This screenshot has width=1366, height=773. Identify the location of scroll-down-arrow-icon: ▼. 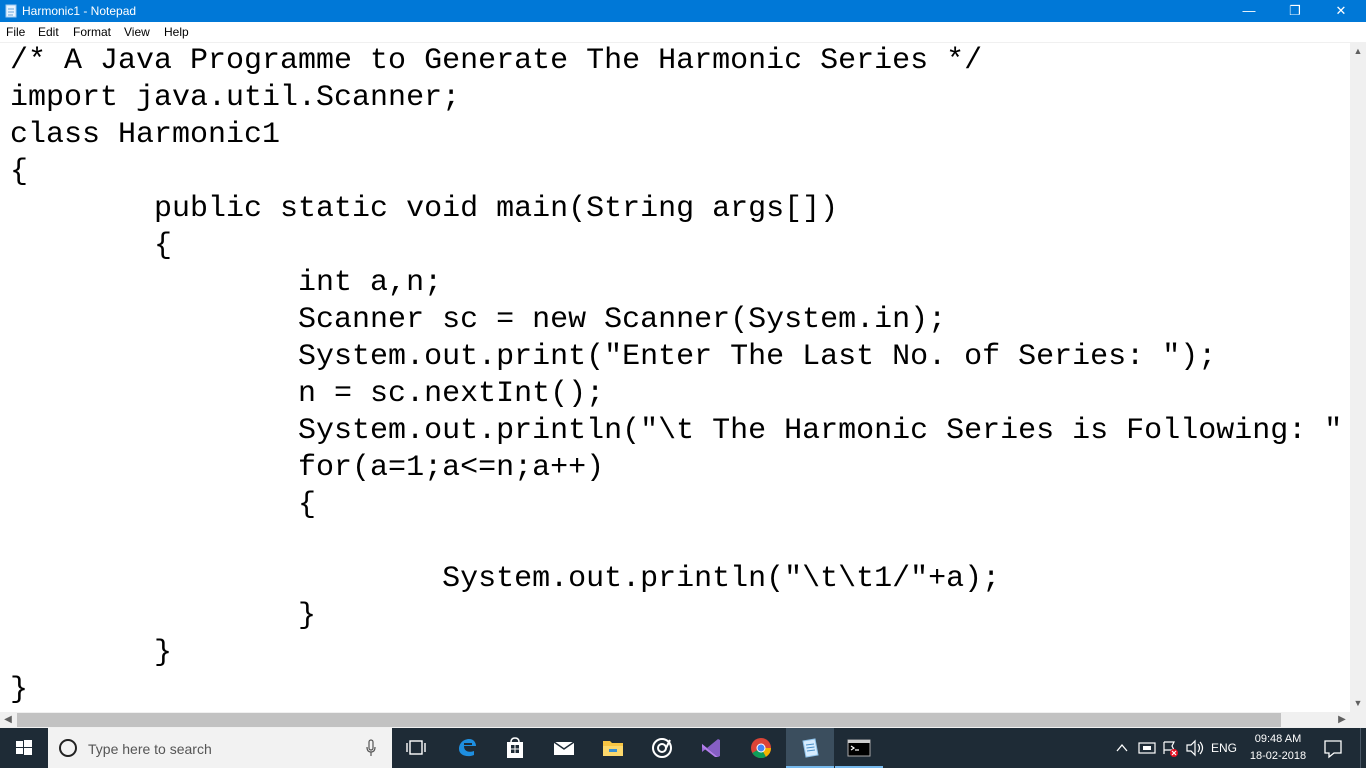
(1358, 703).